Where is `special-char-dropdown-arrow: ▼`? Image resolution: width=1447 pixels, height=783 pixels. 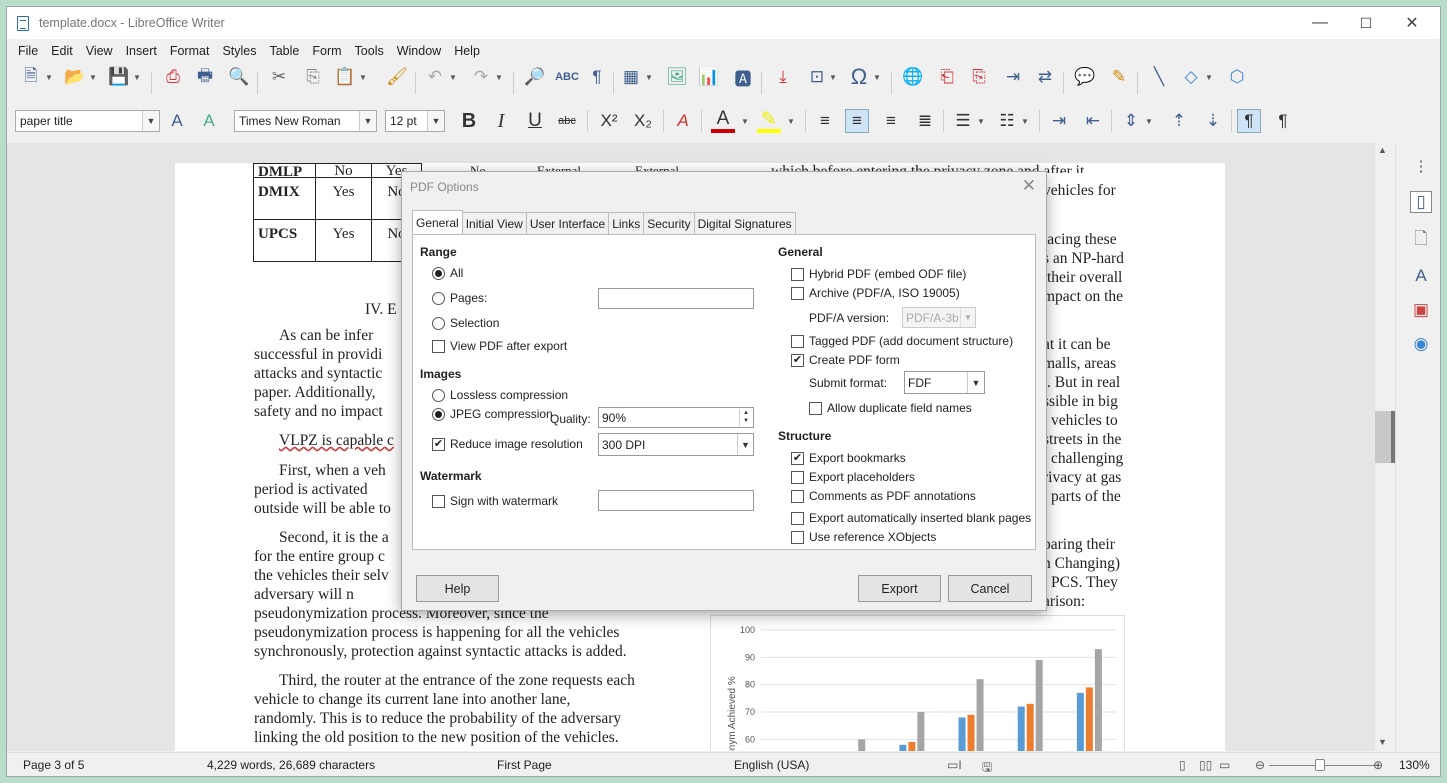
special-char-dropdown-arrow: ▼ is located at coordinates (877, 77).